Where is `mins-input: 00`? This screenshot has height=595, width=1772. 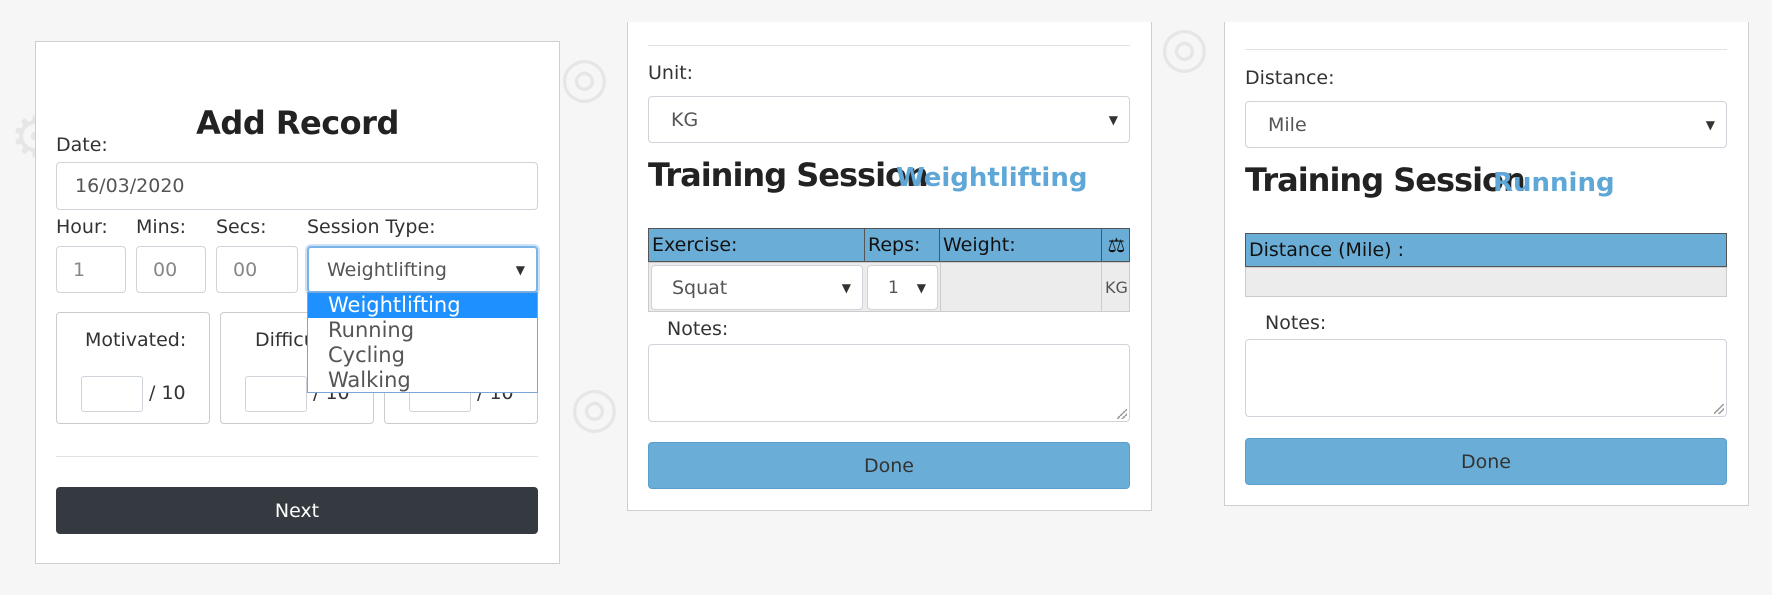 mins-input: 00 is located at coordinates (171, 269).